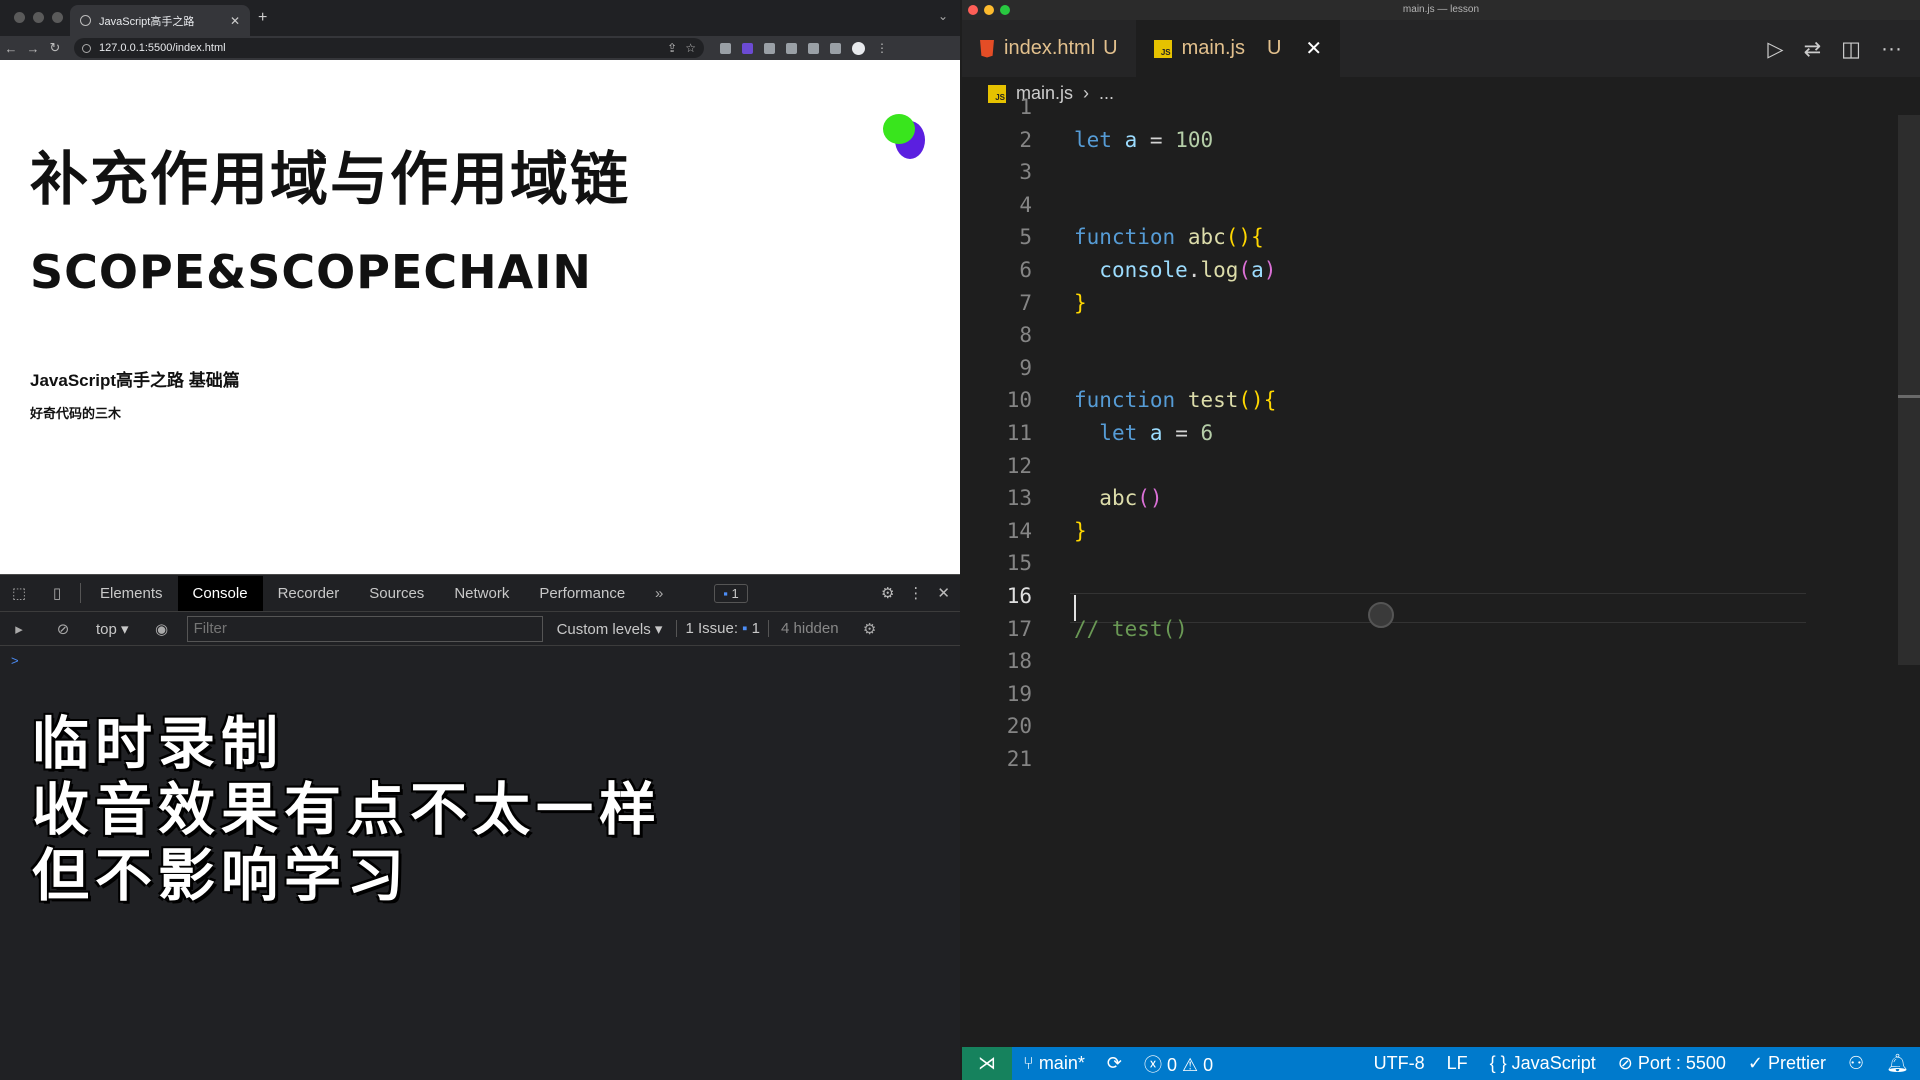  Describe the element at coordinates (1019, 759) in the screenshot. I see `line-number: 21` at that location.